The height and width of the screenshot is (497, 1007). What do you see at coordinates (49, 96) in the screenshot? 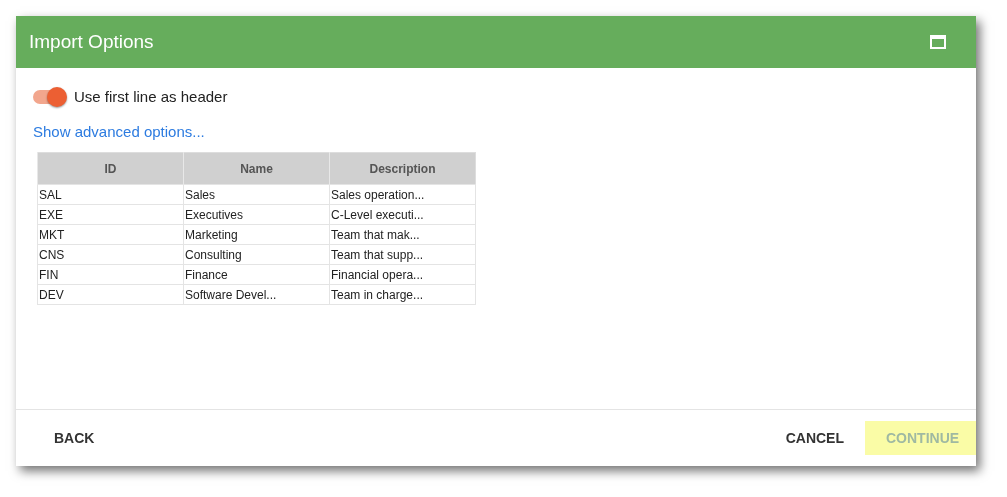
I see `toggle-switch` at bounding box center [49, 96].